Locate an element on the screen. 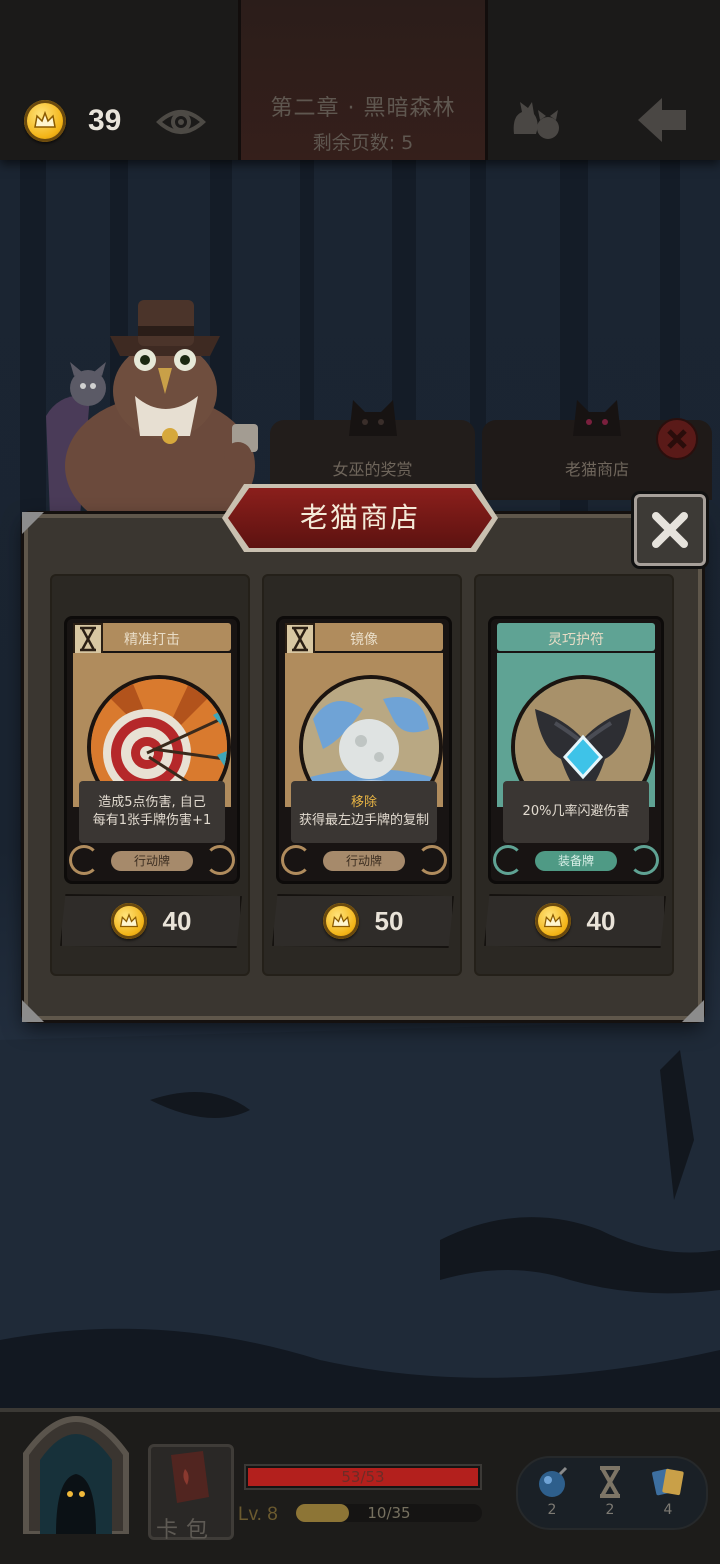  card-desc-line: 每有1张手牌伤害+1 is located at coordinates (152, 820).